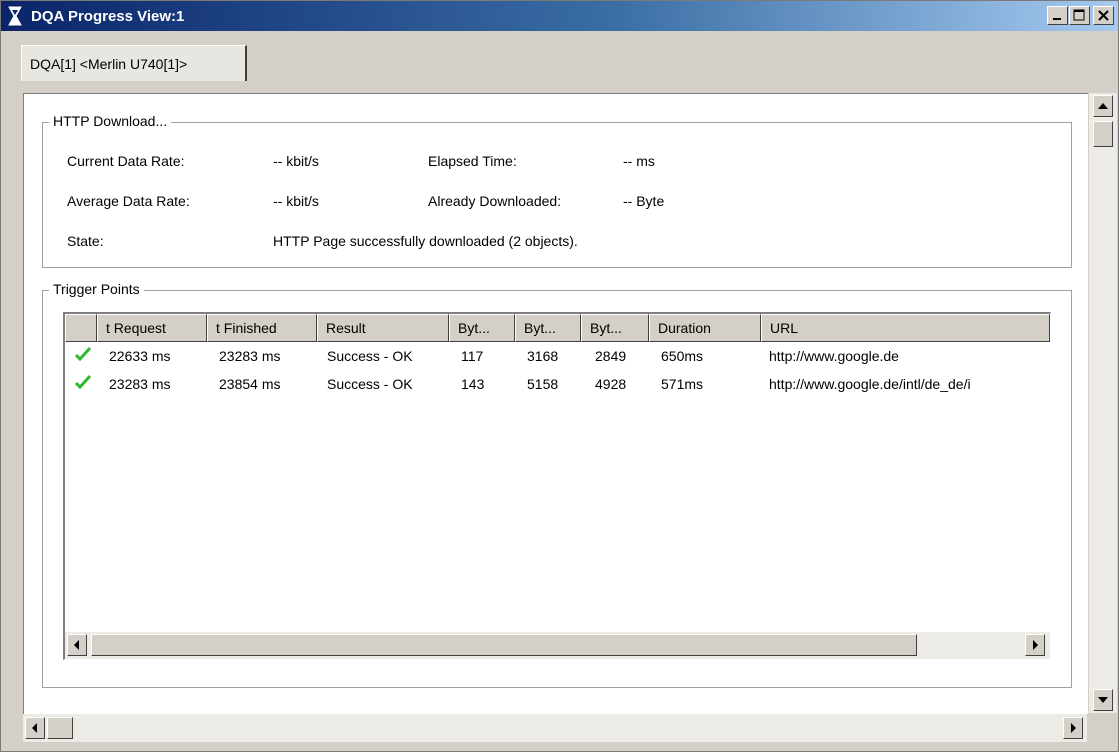  Describe the element at coordinates (559, 16) in the screenshot. I see `title-bar: DQA Progress View:1` at that location.